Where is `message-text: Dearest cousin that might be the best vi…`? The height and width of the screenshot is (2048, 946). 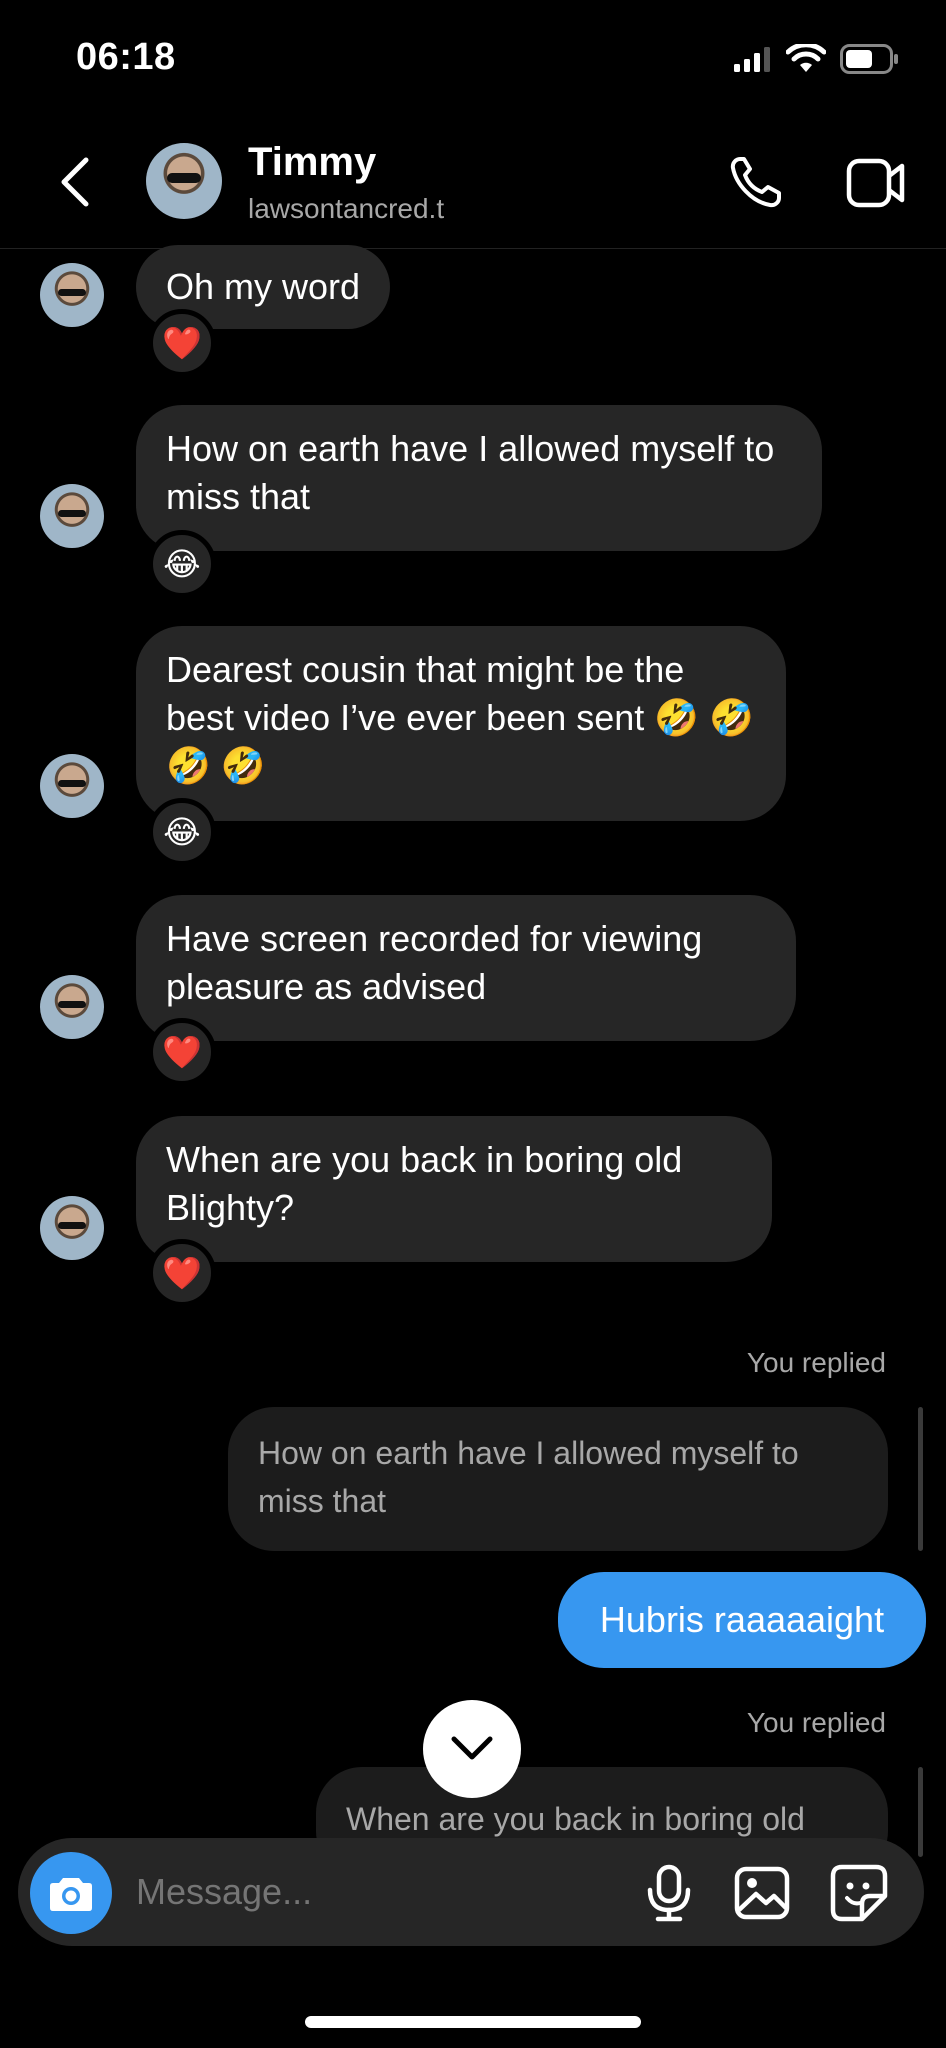 message-text: Dearest cousin that might be the best vi… is located at coordinates (460, 717).